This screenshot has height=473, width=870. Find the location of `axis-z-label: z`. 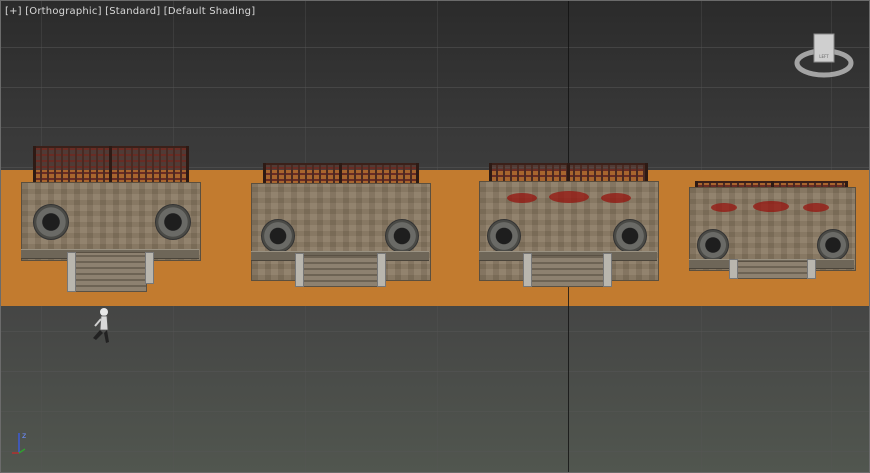

axis-z-label: z is located at coordinates (24, 435).